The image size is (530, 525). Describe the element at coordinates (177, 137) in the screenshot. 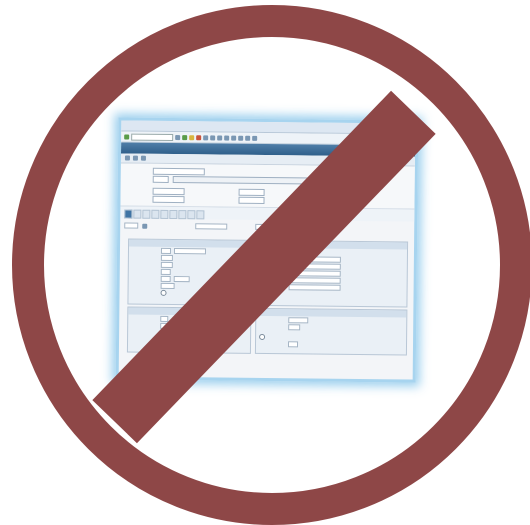

I see `save-icon` at that location.